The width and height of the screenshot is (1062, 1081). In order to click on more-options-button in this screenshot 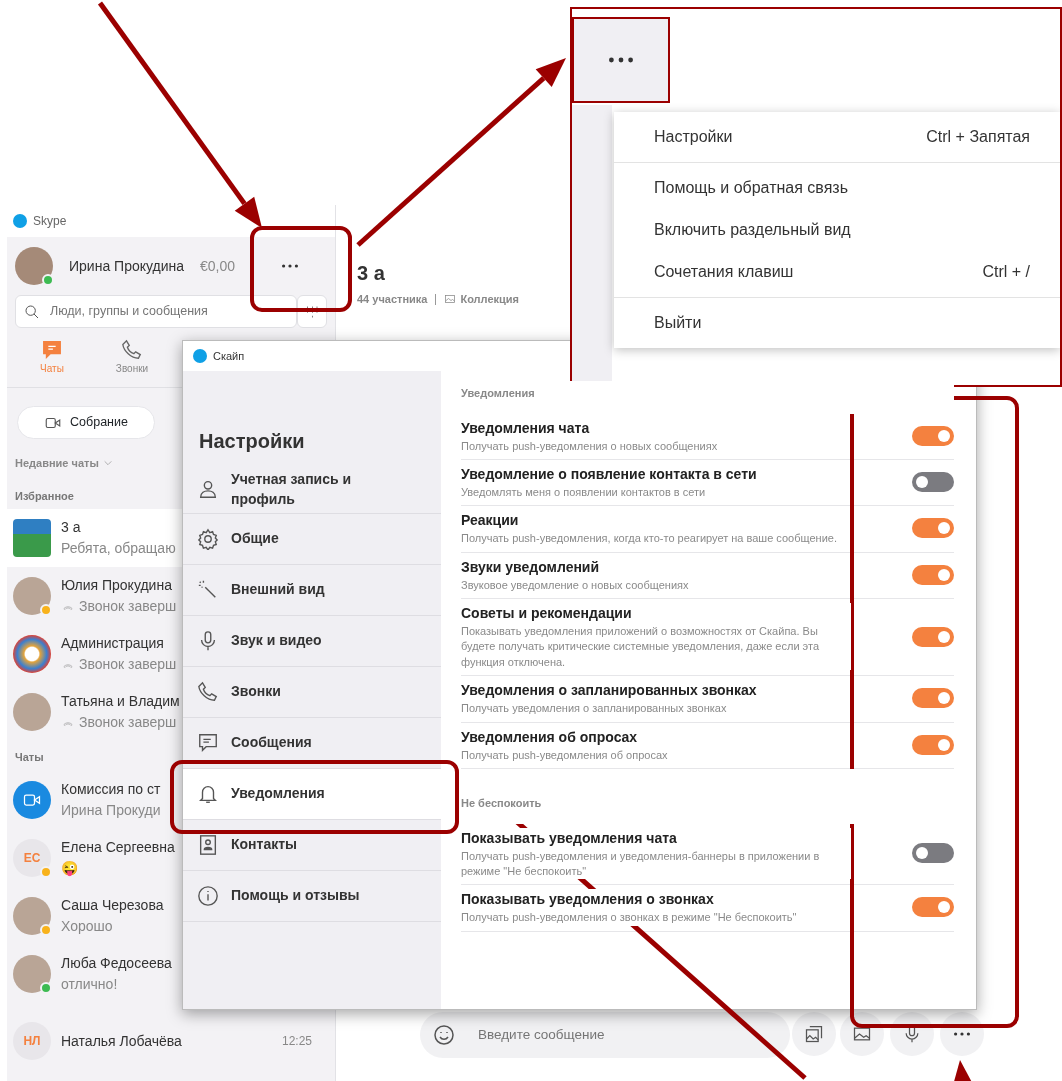, I will do `click(621, 60)`.